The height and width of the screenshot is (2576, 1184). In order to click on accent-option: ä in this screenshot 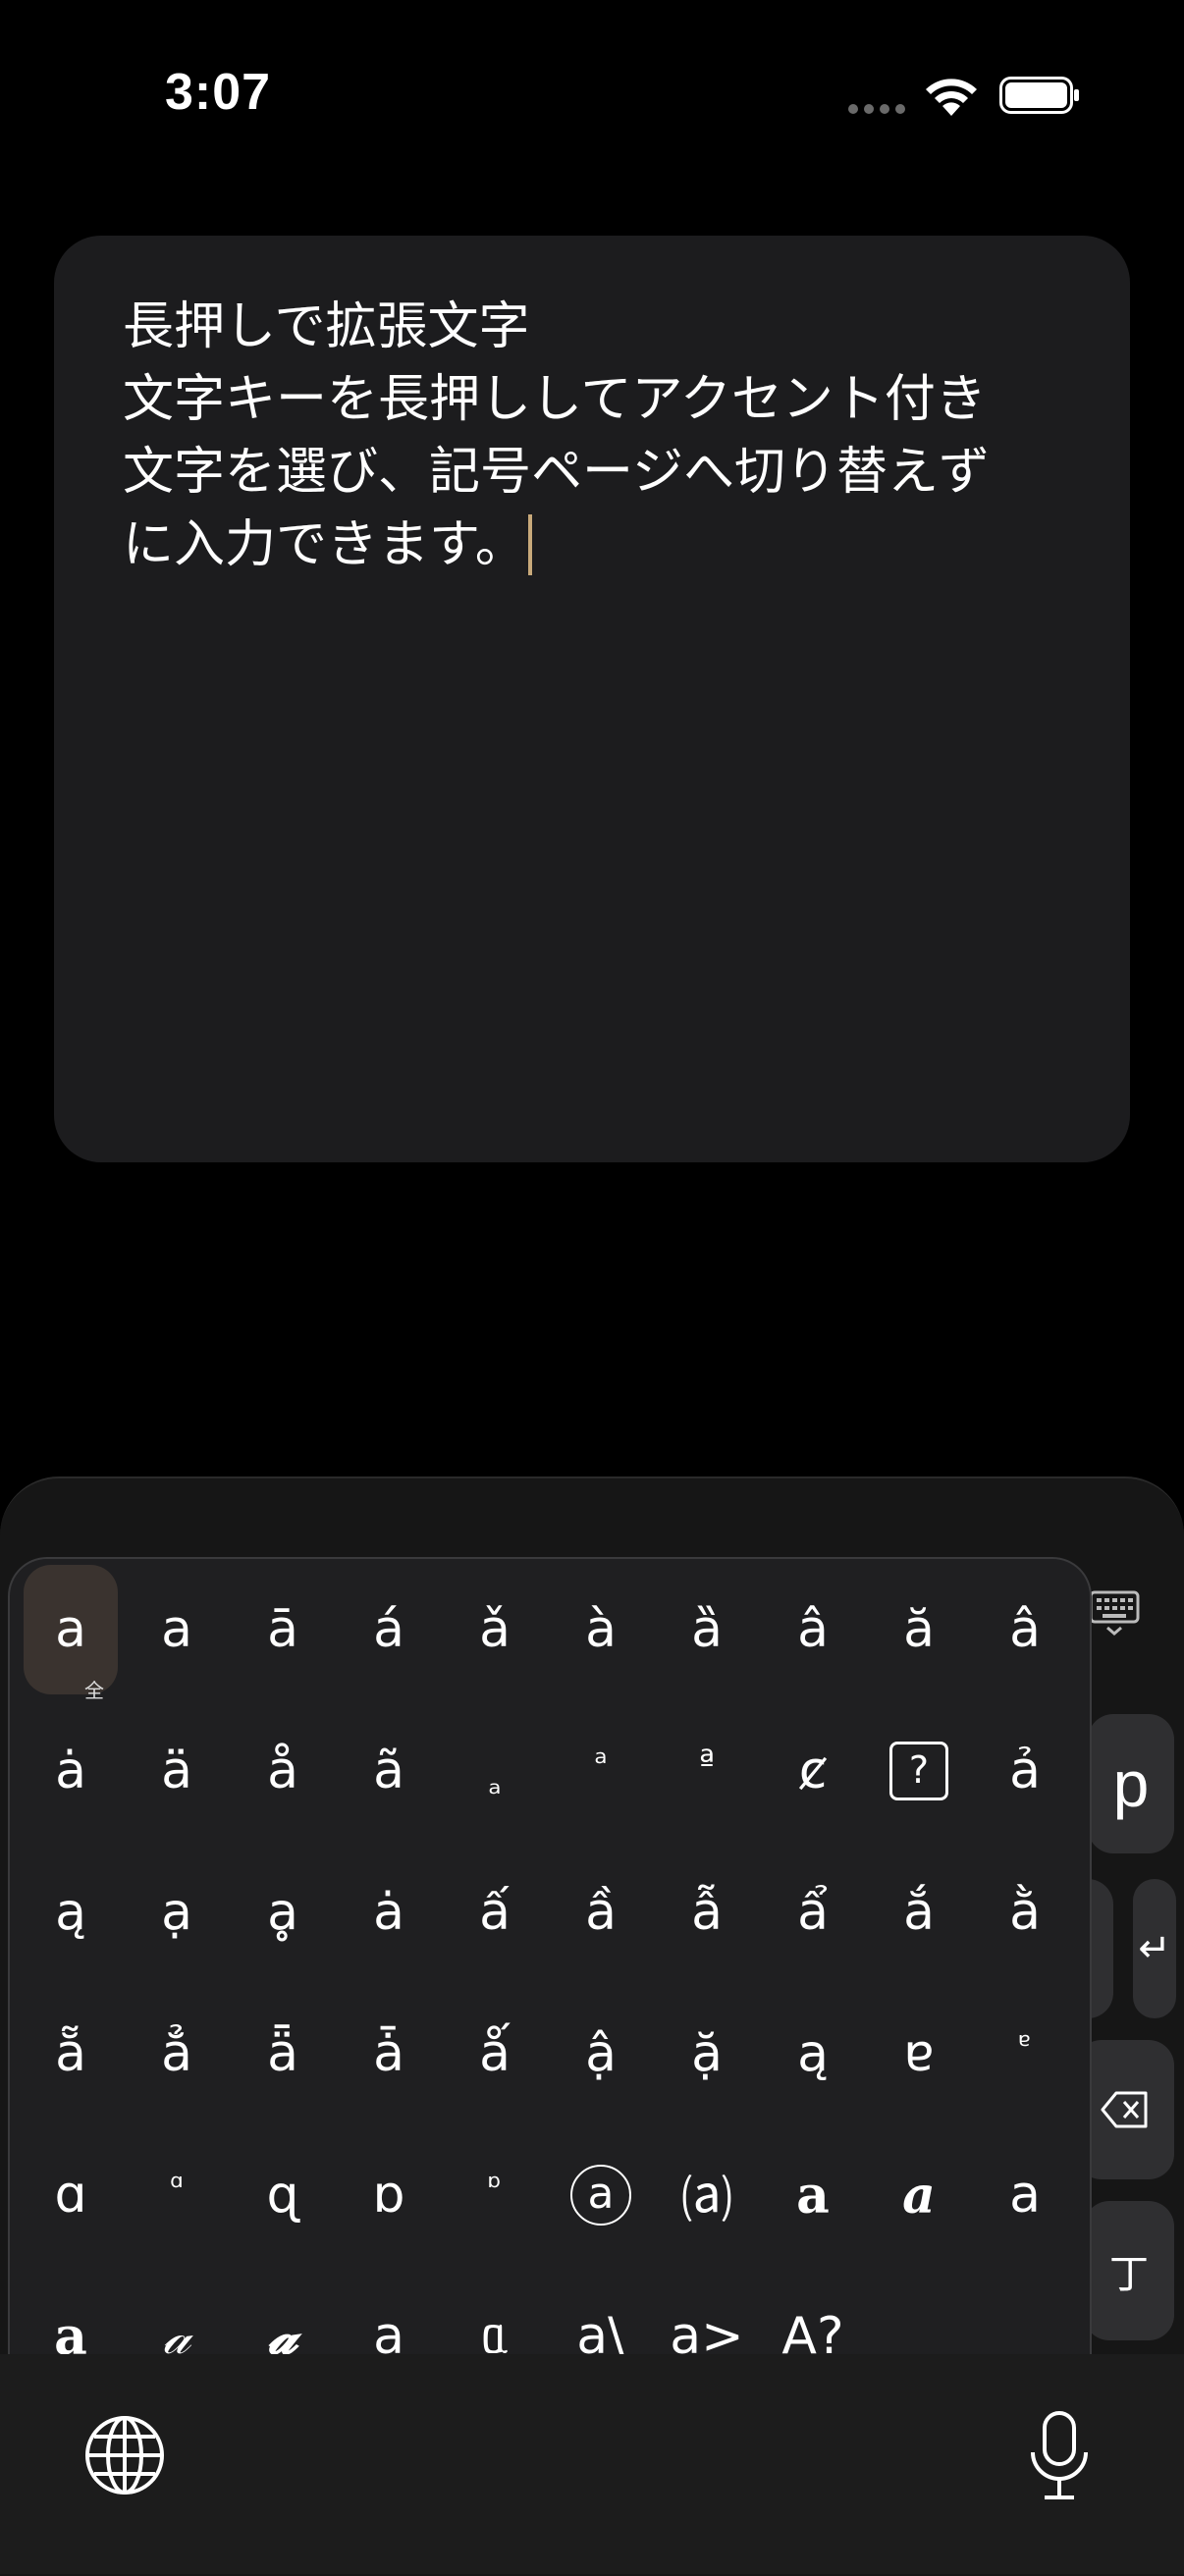, I will do `click(177, 1771)`.